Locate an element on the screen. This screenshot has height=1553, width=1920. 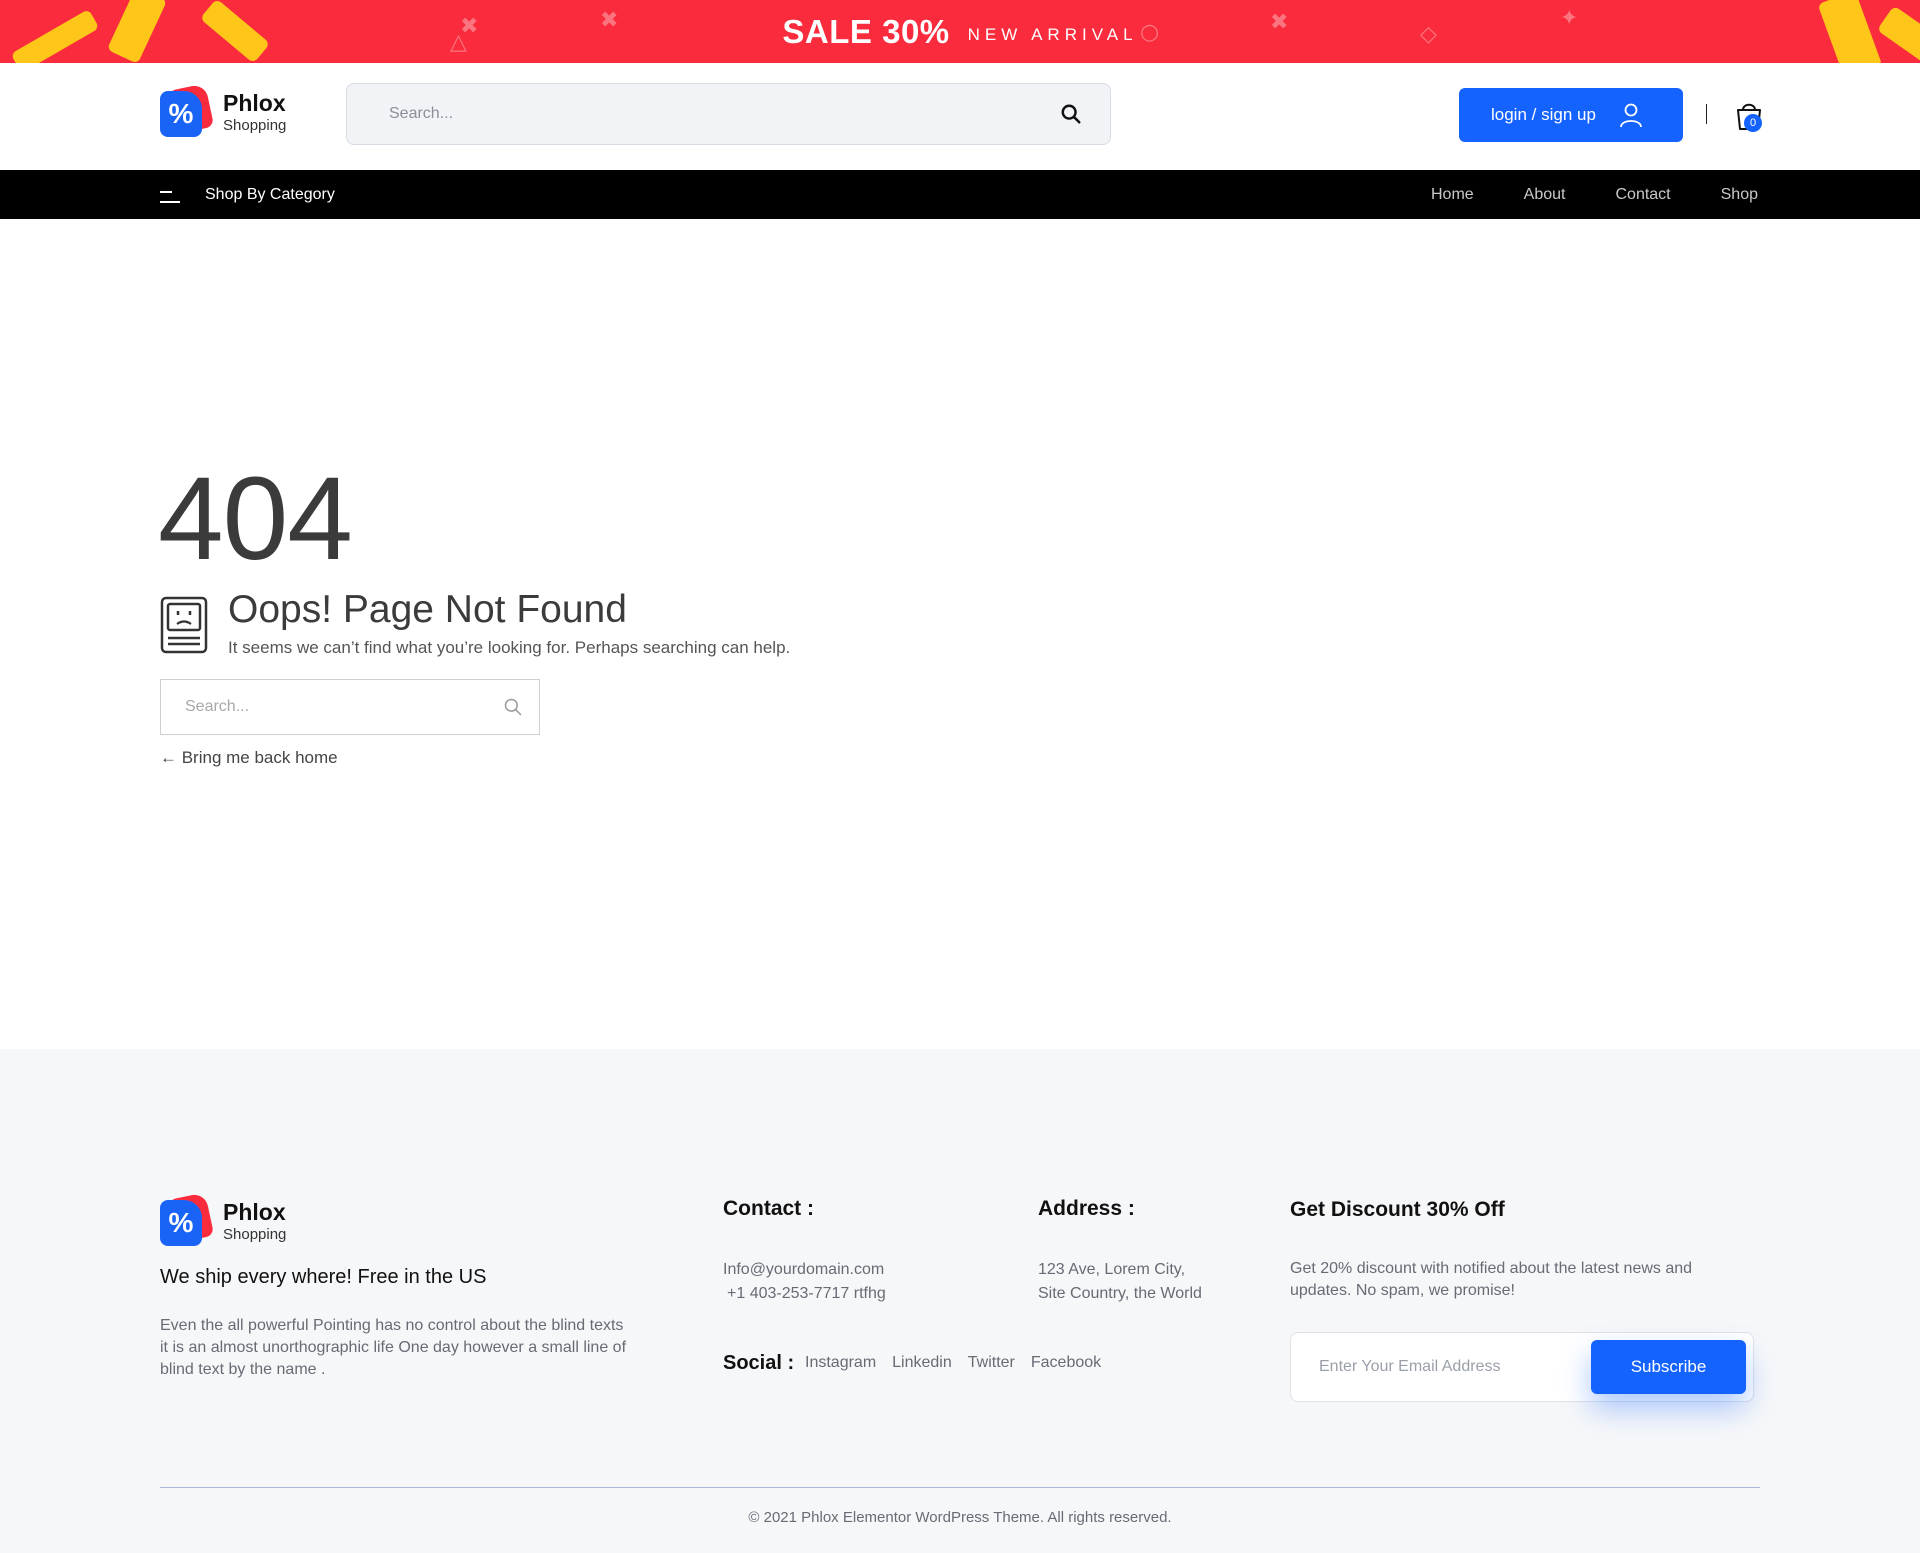
shop-by-category-label: Shop By Category is located at coordinates (270, 194).